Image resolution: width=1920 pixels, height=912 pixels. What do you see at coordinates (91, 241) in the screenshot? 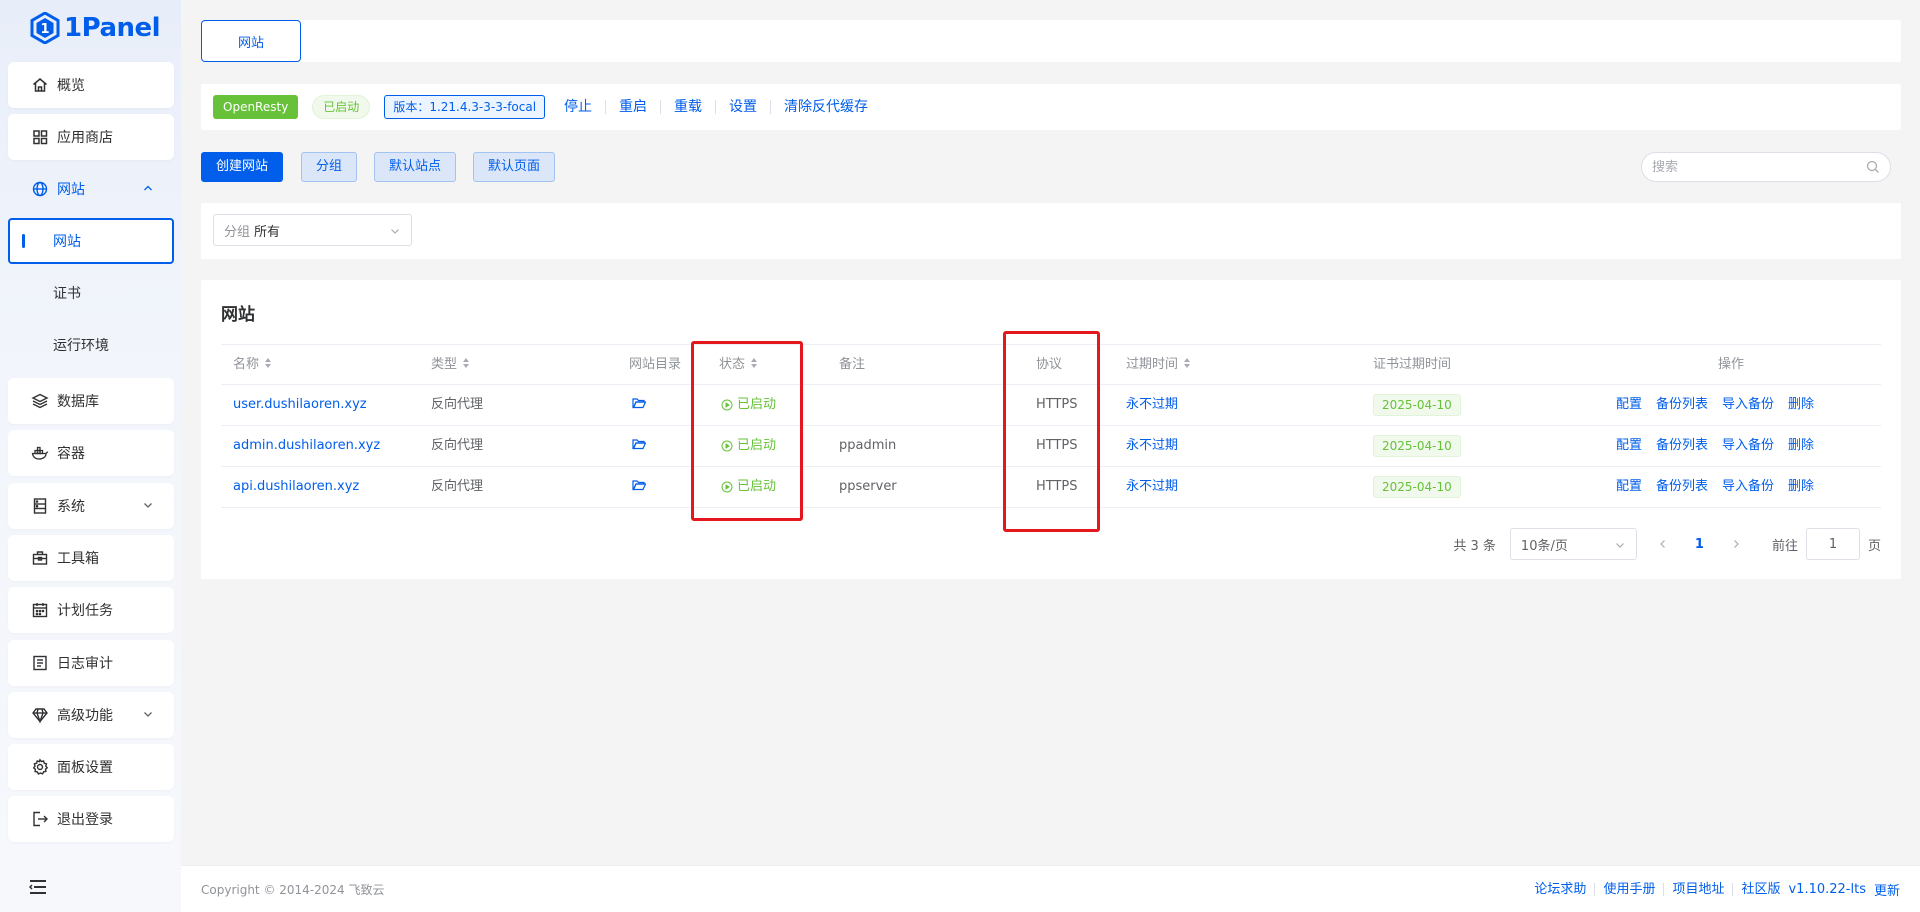
I see `sidebar-subitem-website: 网站` at bounding box center [91, 241].